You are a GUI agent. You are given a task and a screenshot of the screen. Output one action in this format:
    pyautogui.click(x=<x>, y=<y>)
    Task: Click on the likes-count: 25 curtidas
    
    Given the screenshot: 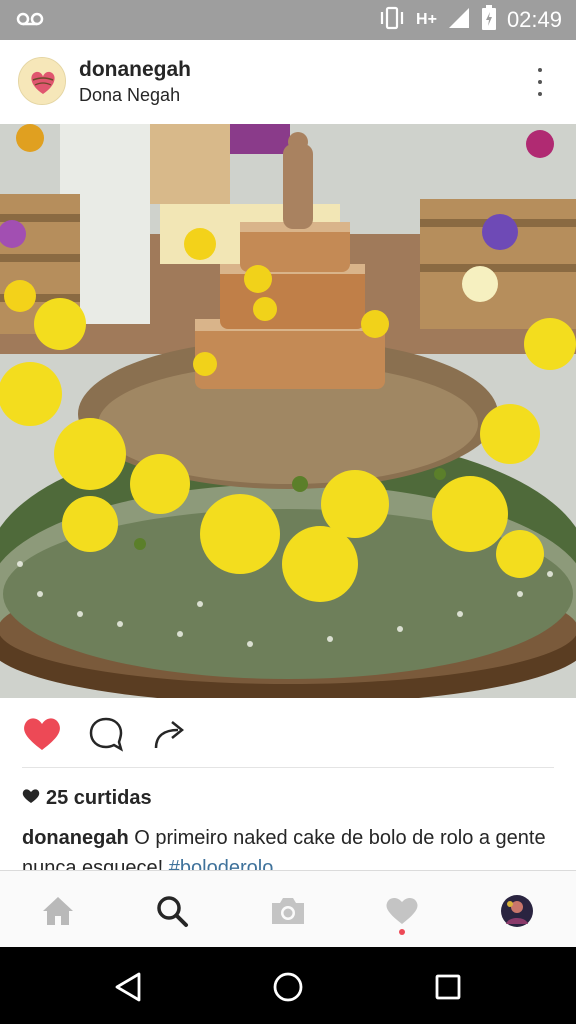 What is the action you would take?
    pyautogui.click(x=87, y=798)
    